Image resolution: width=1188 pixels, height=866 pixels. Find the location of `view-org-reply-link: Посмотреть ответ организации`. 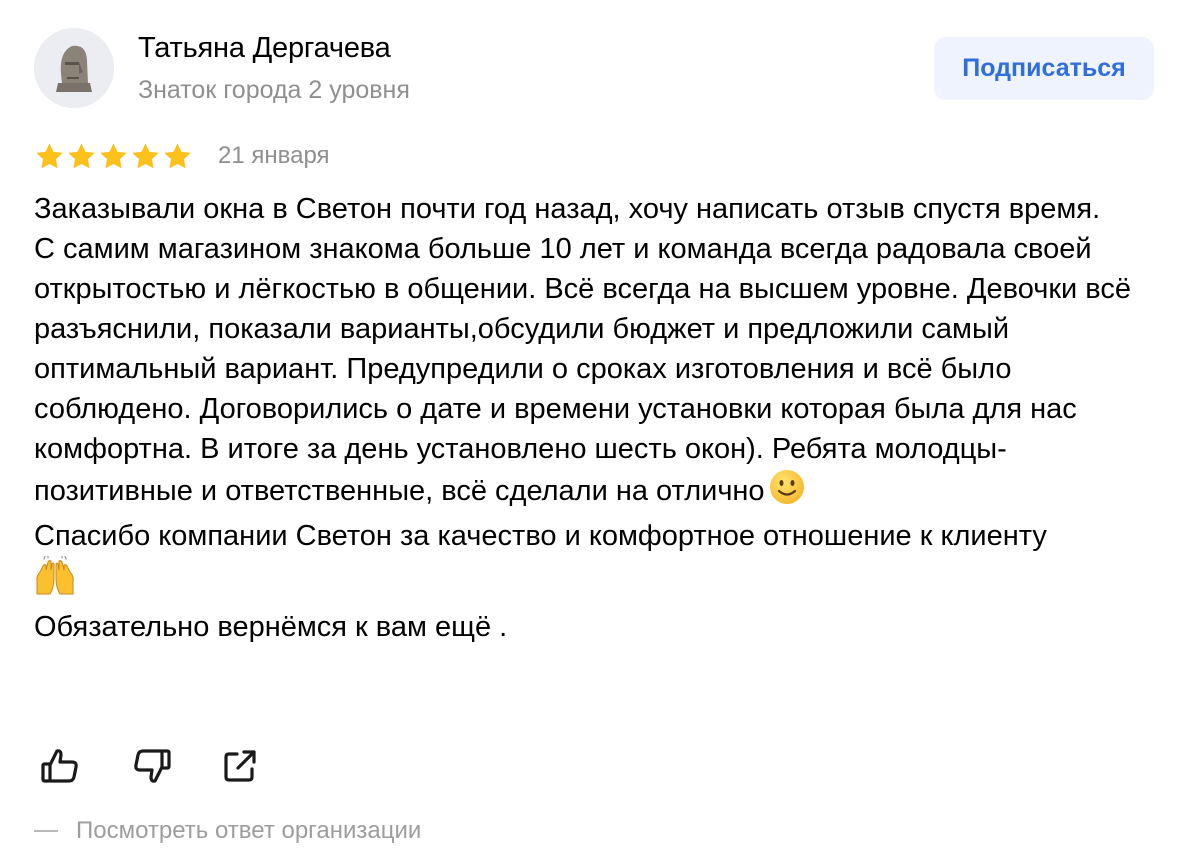

view-org-reply-link: Посмотреть ответ организации is located at coordinates (227, 831).